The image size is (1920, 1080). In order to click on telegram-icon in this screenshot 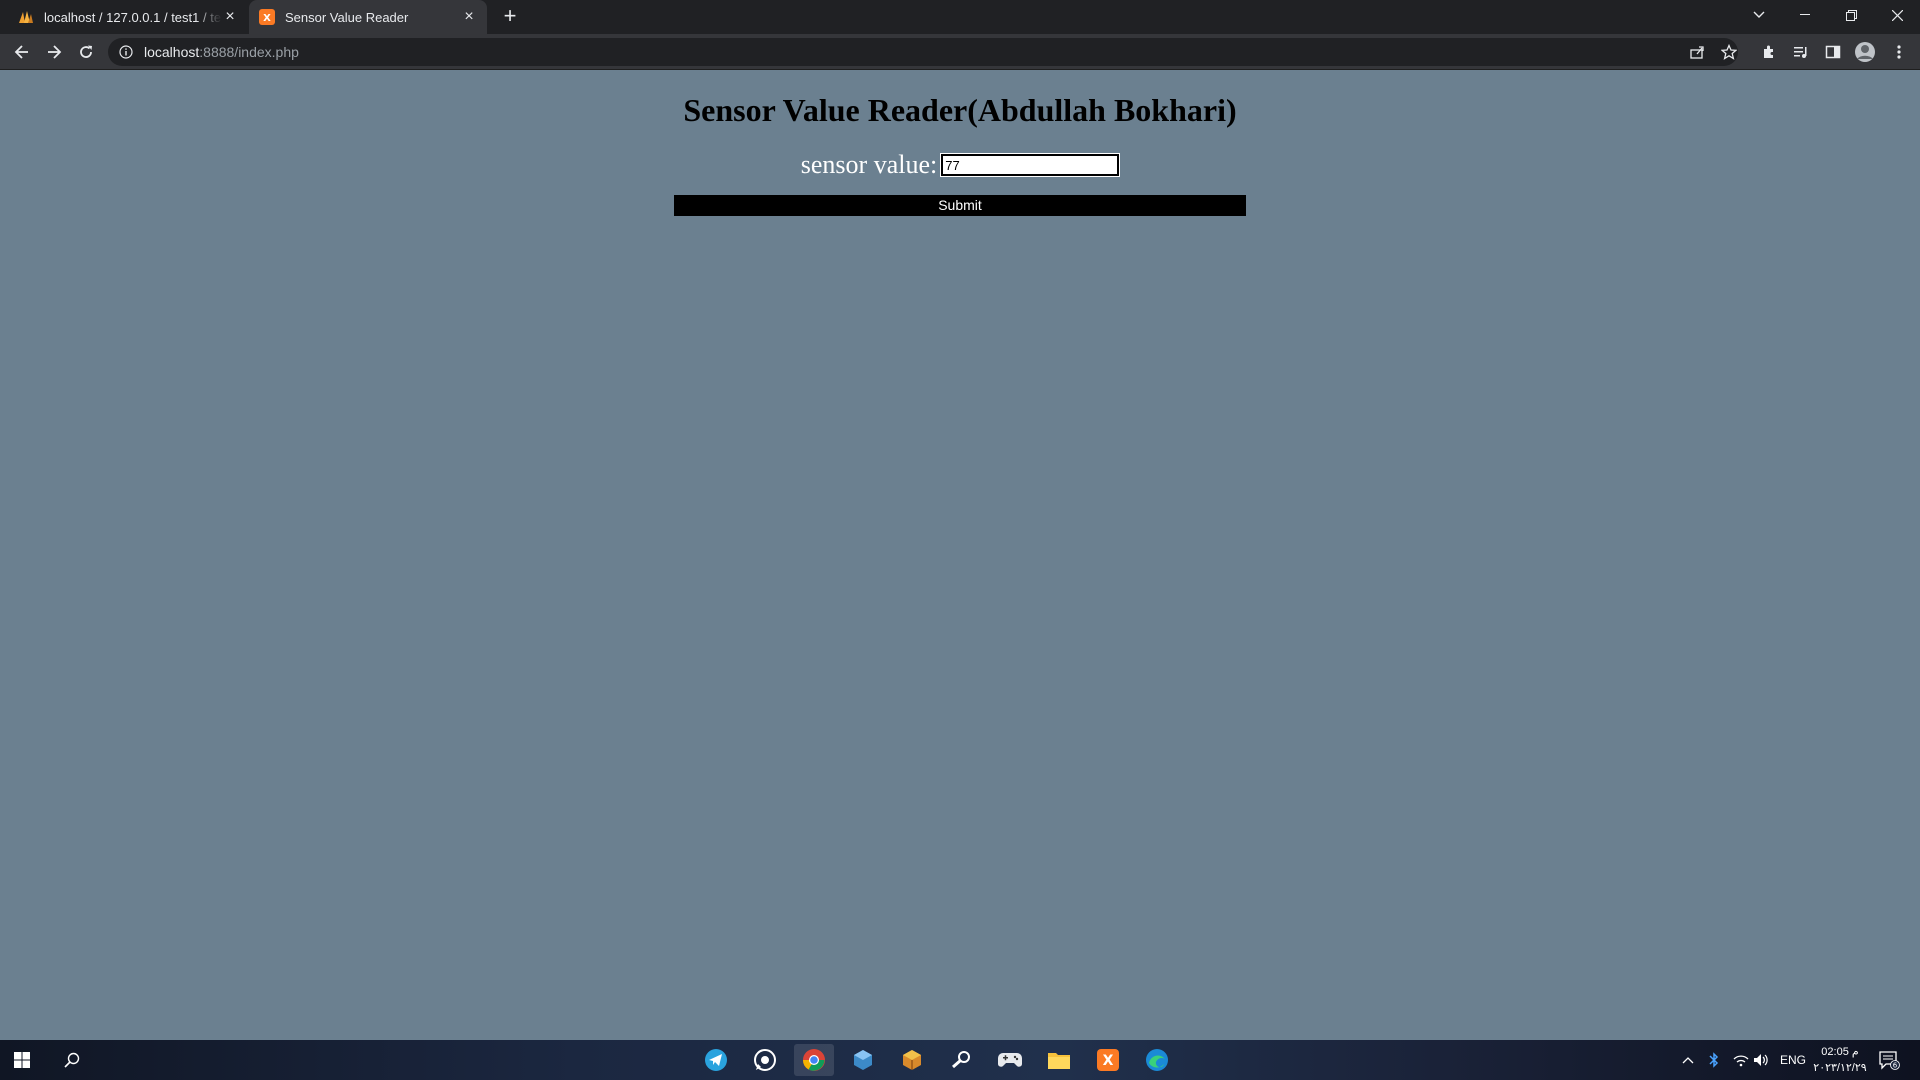, I will do `click(716, 1060)`.